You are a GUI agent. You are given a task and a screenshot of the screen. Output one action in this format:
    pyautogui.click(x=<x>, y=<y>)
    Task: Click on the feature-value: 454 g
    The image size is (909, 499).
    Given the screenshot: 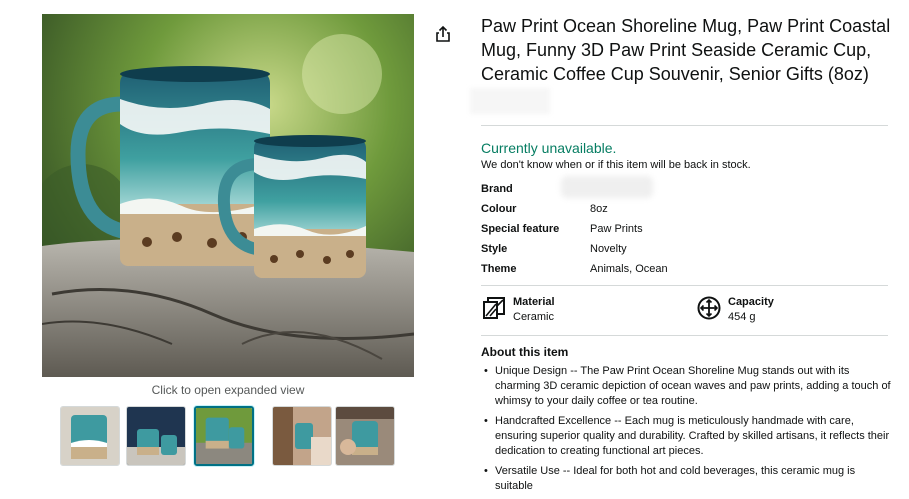 What is the action you would take?
    pyautogui.click(x=742, y=317)
    